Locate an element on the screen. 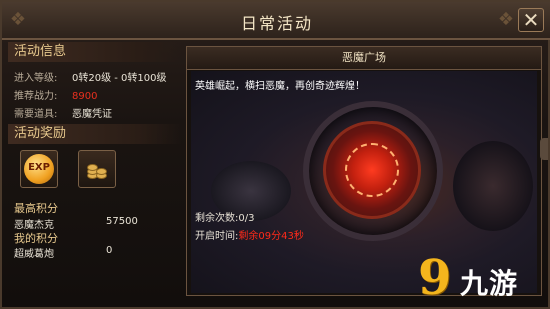 The image size is (550, 309). my-score-value: 0 is located at coordinates (109, 250).